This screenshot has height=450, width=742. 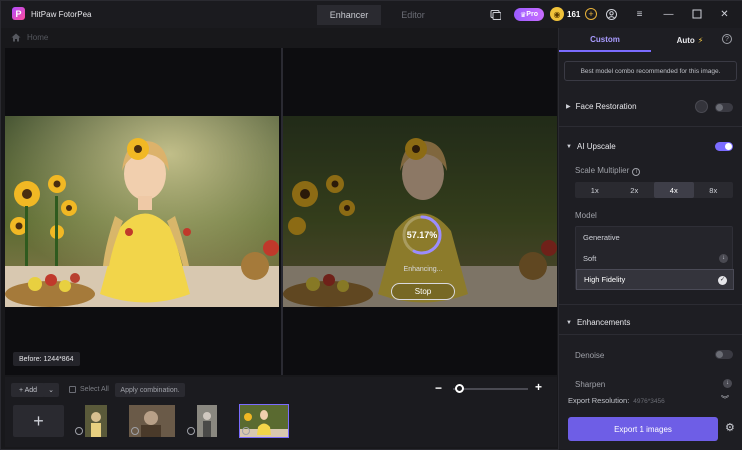 What do you see at coordinates (94, 389) in the screenshot?
I see `select-all-label: Select All` at bounding box center [94, 389].